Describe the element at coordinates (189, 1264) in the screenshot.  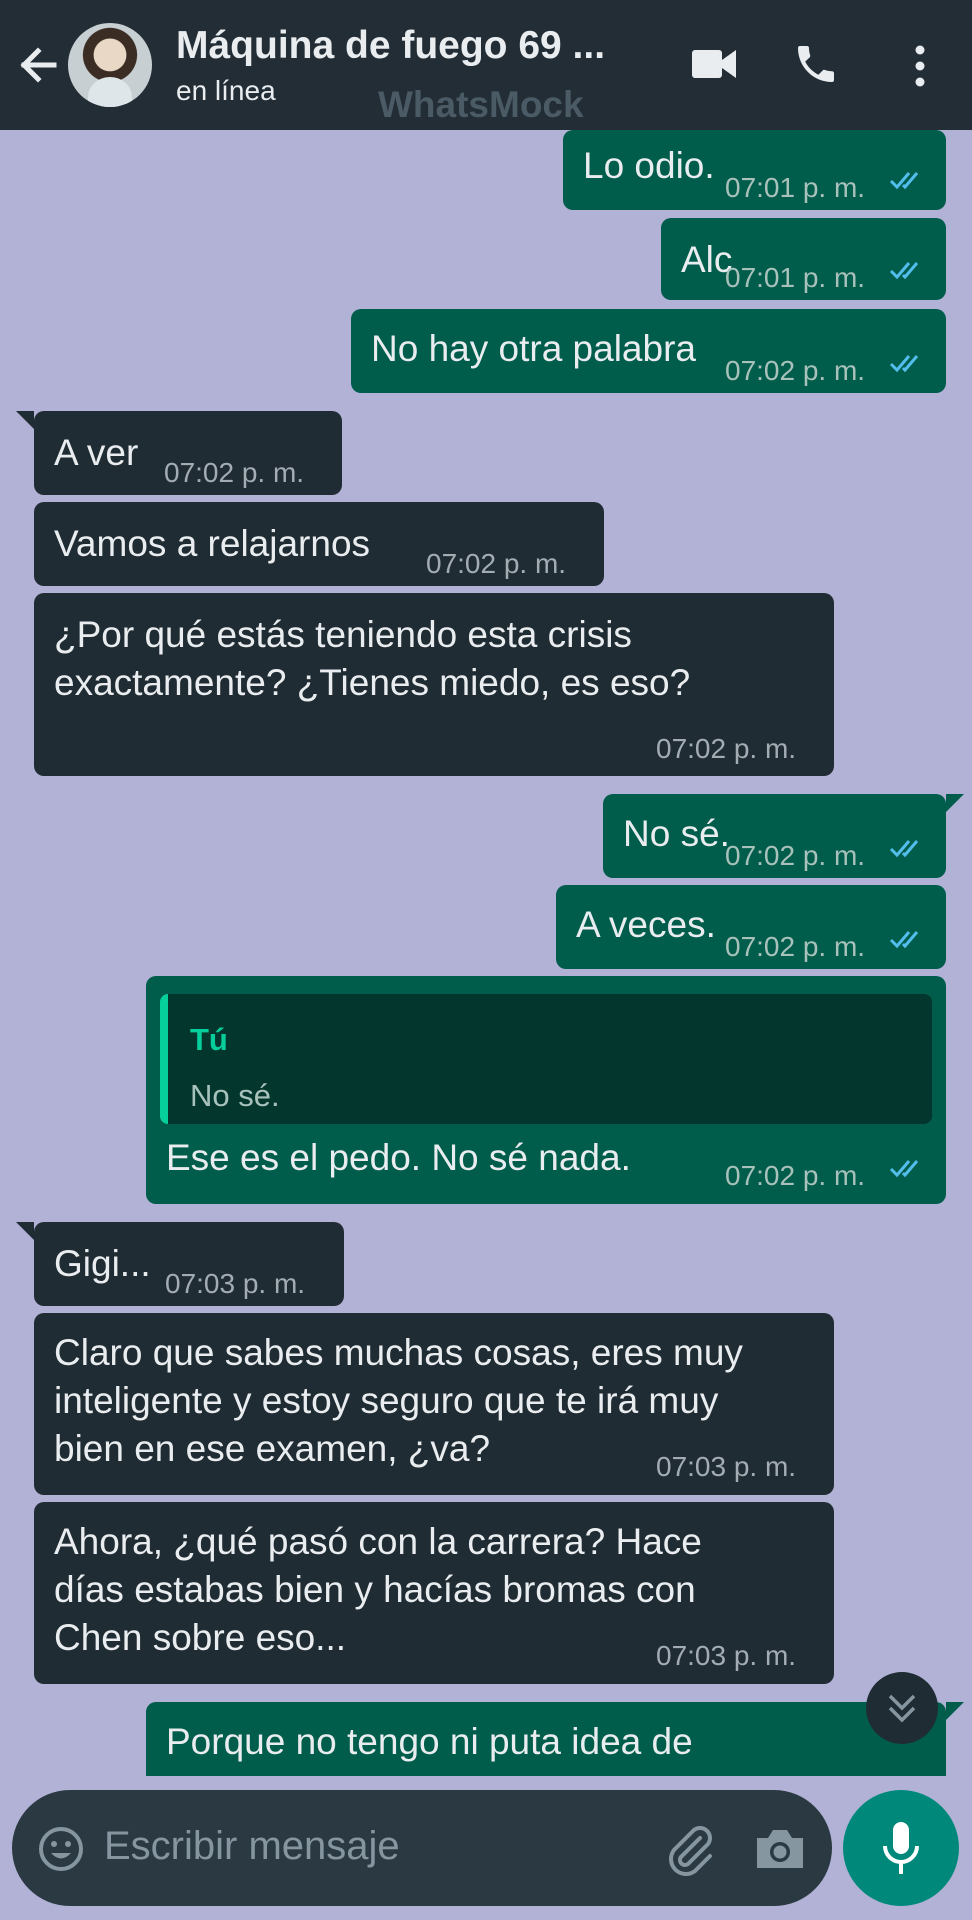
I see `incoming-message: Gigi... 07:03 p. m.` at that location.